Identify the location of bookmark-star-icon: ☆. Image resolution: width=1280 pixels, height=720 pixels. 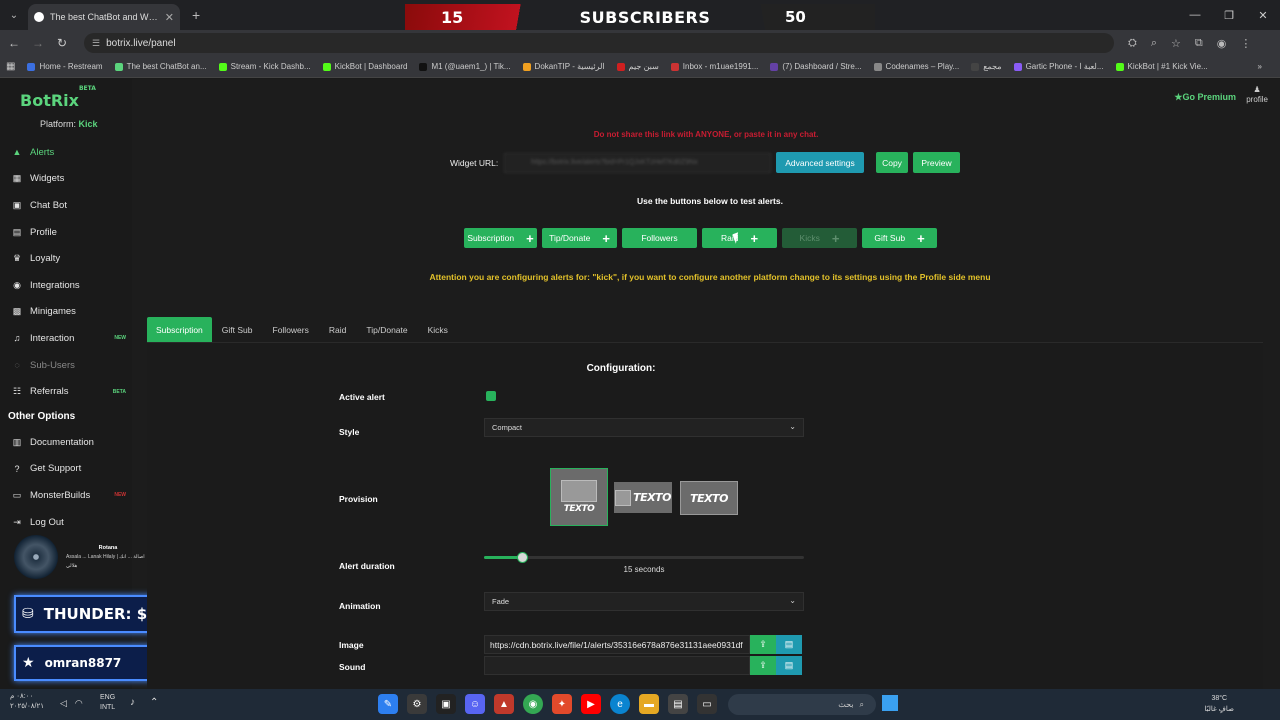
(1176, 43).